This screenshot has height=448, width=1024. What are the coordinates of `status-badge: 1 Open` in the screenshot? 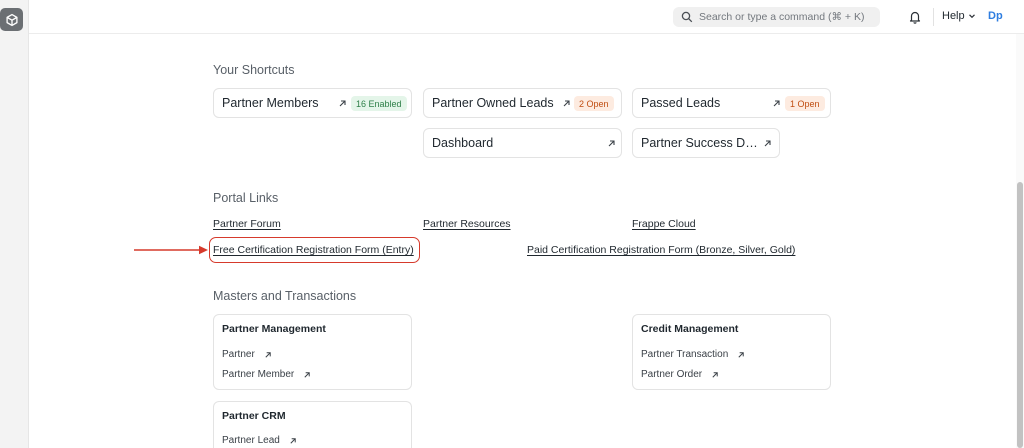 It's located at (805, 103).